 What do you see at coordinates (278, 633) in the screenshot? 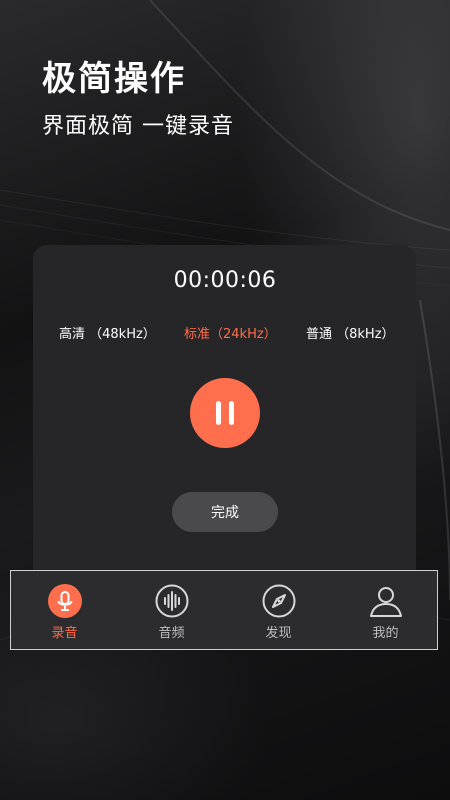
I see `tab-discover-label: 发现` at bounding box center [278, 633].